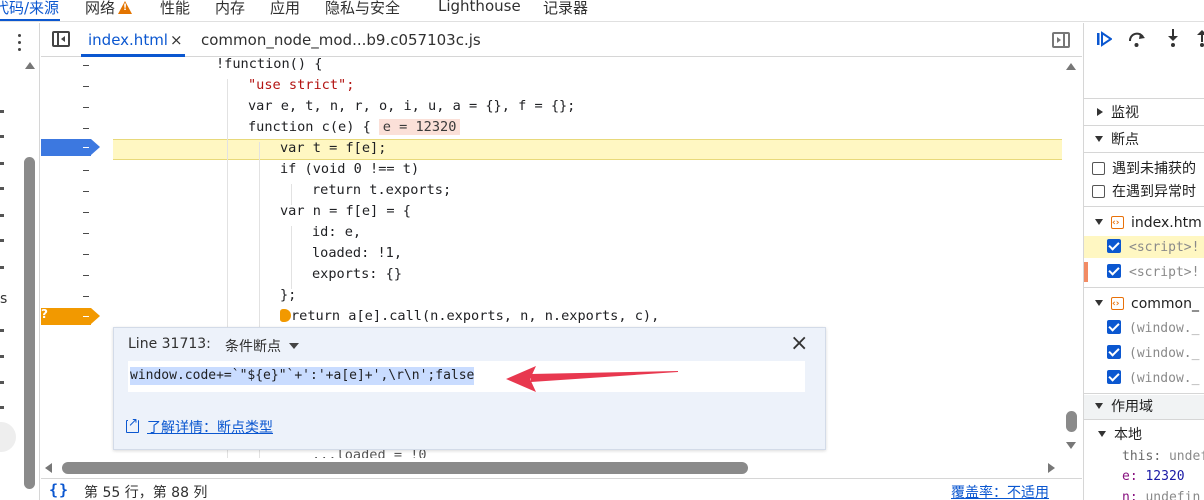 The width and height of the screenshot is (1204, 500). I want to click on code-line: exports: {}, so click(357, 274).